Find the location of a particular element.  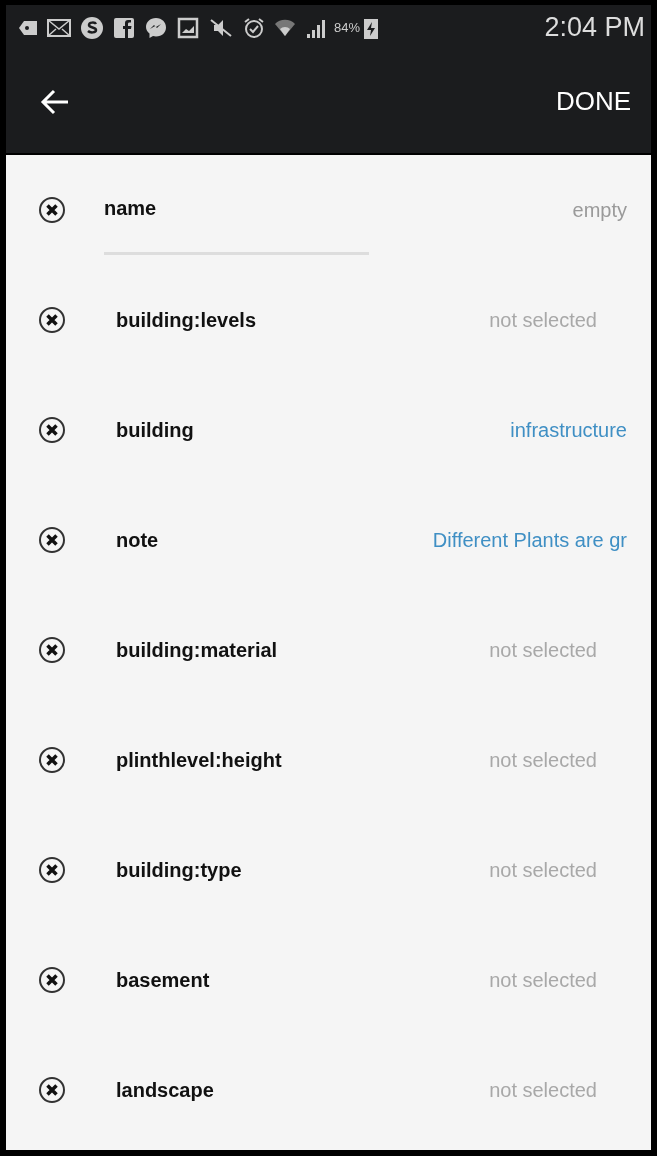

back-arrow-icon is located at coordinates (55, 101).